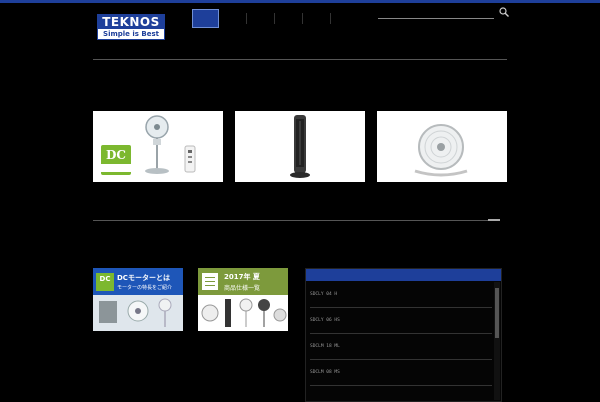 The height and width of the screenshot is (402, 600). I want to click on circulator-fan-image, so click(441, 150).